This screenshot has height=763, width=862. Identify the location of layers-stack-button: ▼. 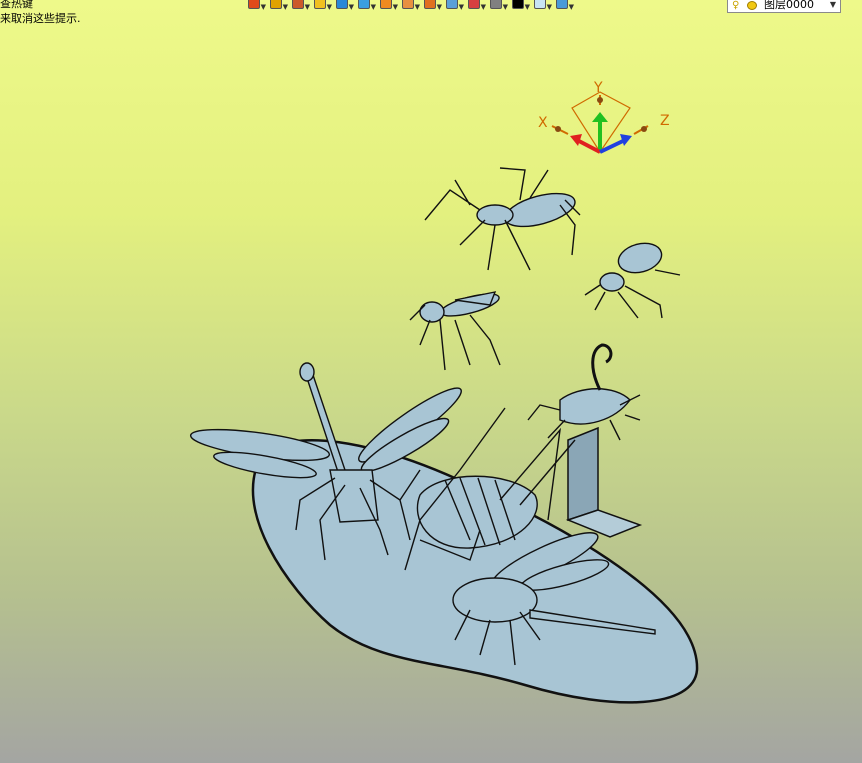
(278, 6).